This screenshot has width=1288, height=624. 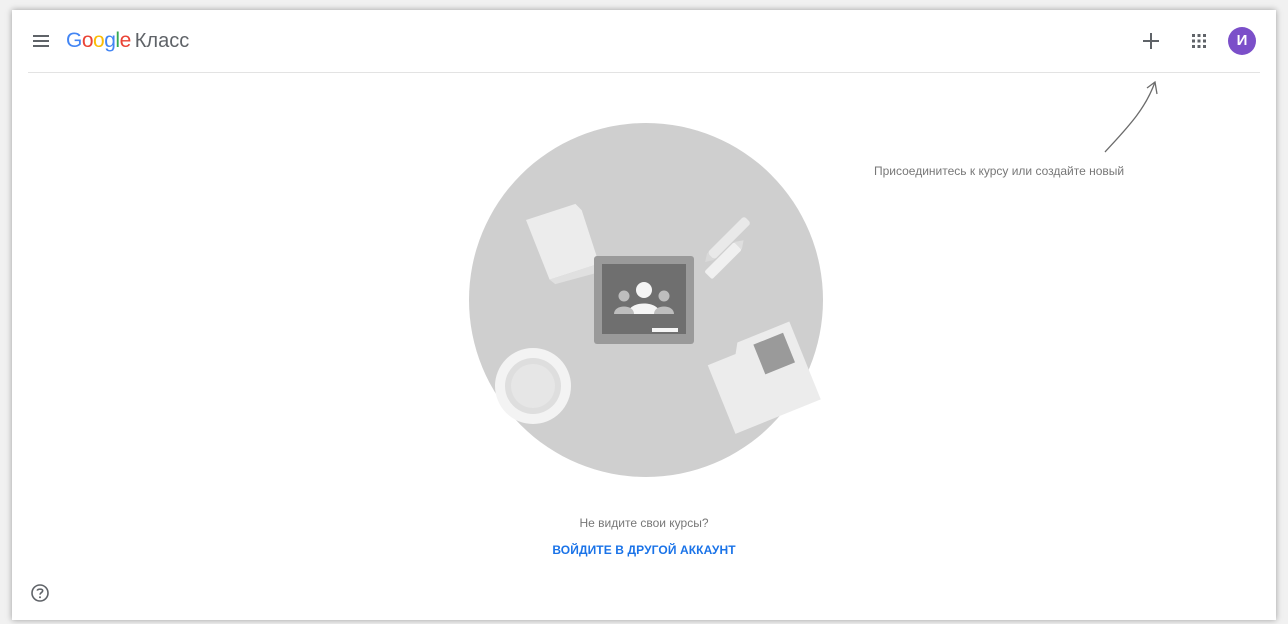 What do you see at coordinates (644, 41) in the screenshot?
I see `top-app-bar: Google Класс И` at bounding box center [644, 41].